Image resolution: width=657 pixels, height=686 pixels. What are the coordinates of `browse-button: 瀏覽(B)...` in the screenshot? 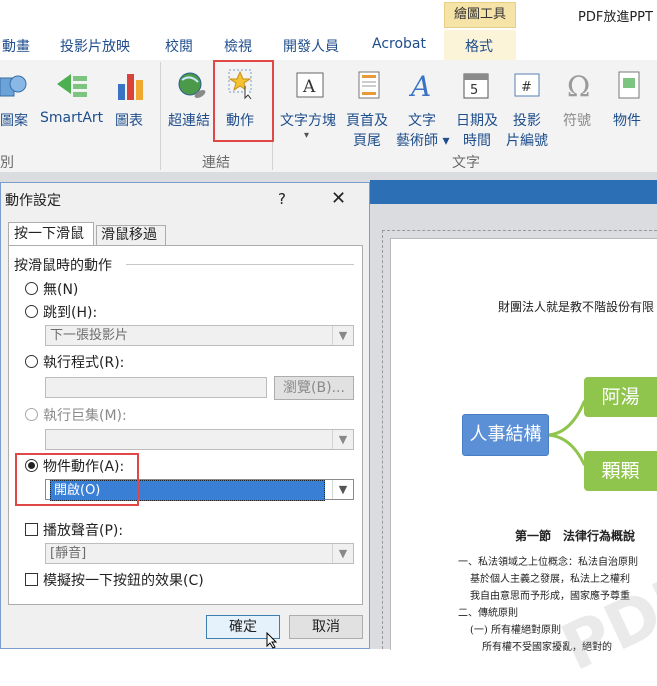 It's located at (314, 388).